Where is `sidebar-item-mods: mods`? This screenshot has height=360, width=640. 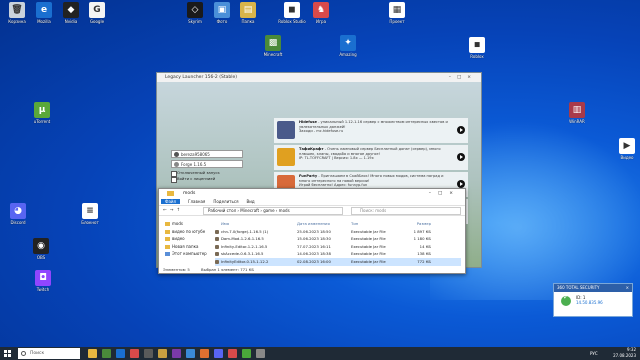 sidebar-item-mods: mods is located at coordinates (185, 224).